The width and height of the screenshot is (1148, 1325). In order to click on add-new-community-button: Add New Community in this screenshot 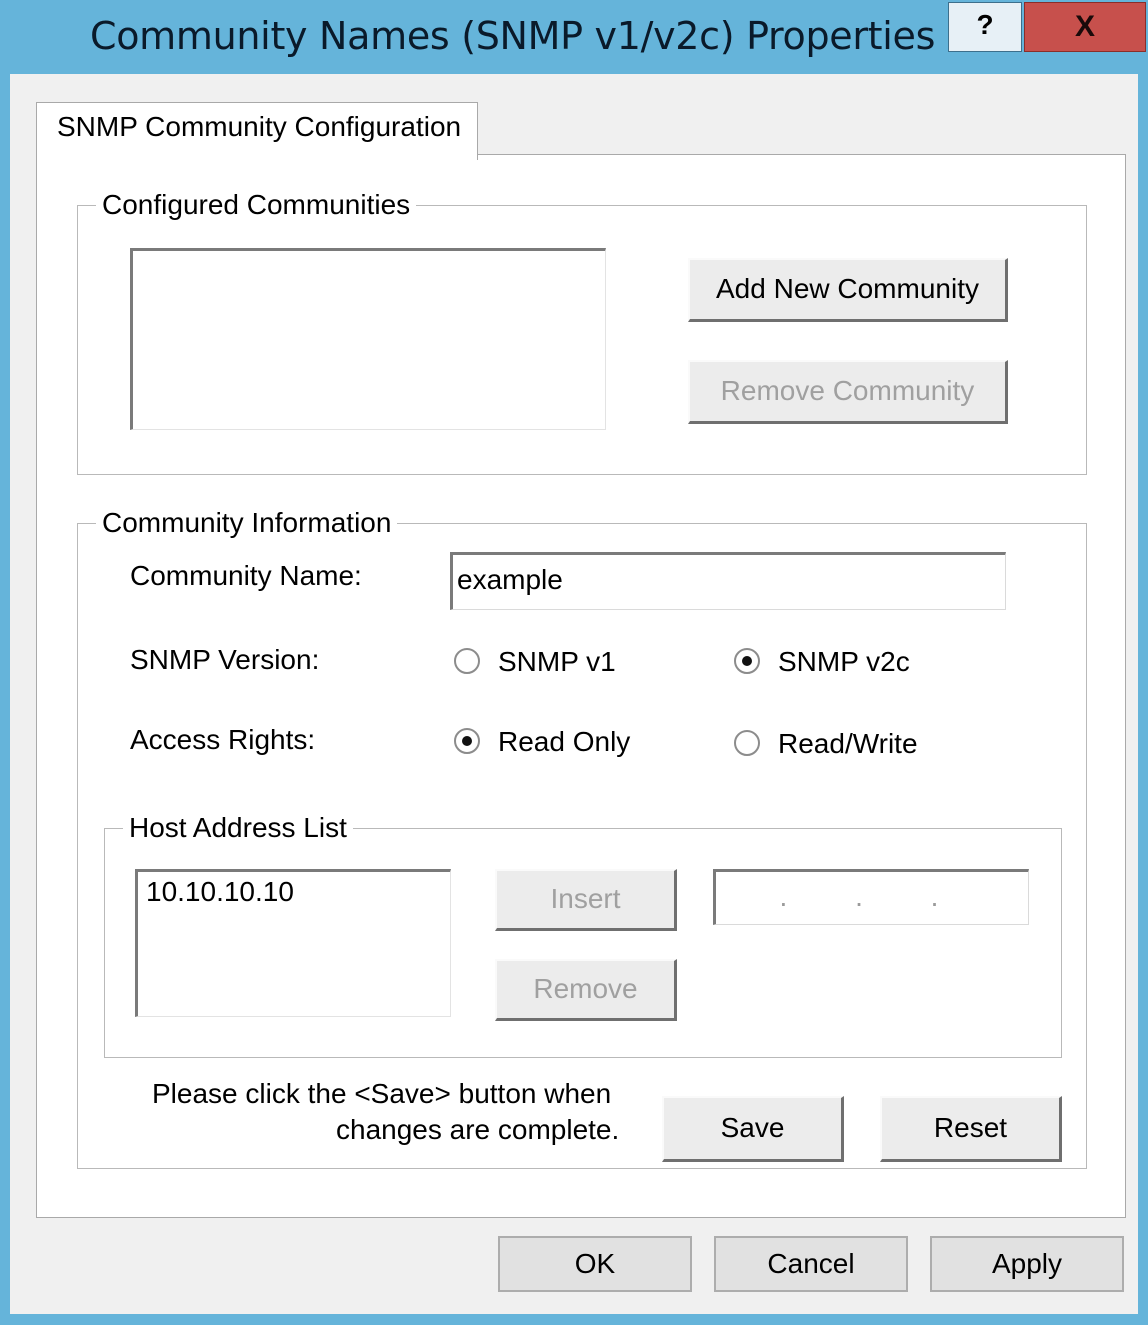, I will do `click(848, 290)`.